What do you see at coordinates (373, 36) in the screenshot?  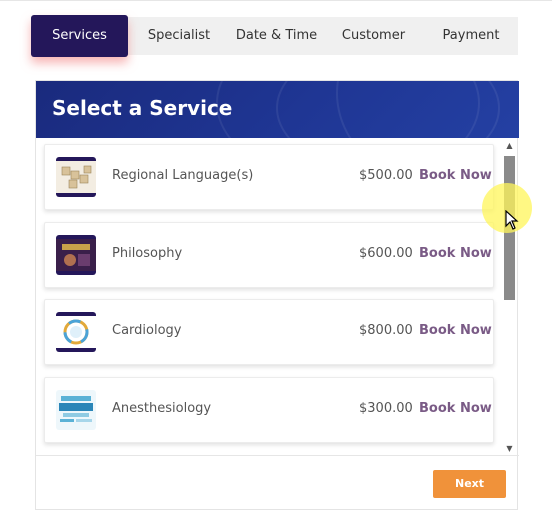 I see `tab-customer: Customer` at bounding box center [373, 36].